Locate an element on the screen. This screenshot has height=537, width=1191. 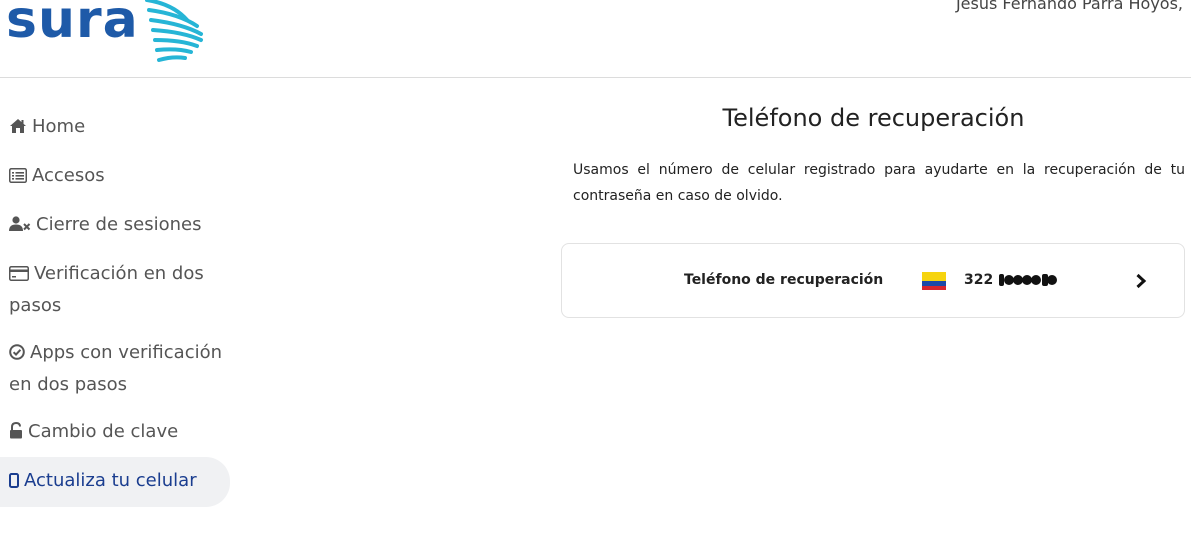
sidebar-item-apps-verificacion: Apps con verificación en dos pasos is located at coordinates (115, 369).